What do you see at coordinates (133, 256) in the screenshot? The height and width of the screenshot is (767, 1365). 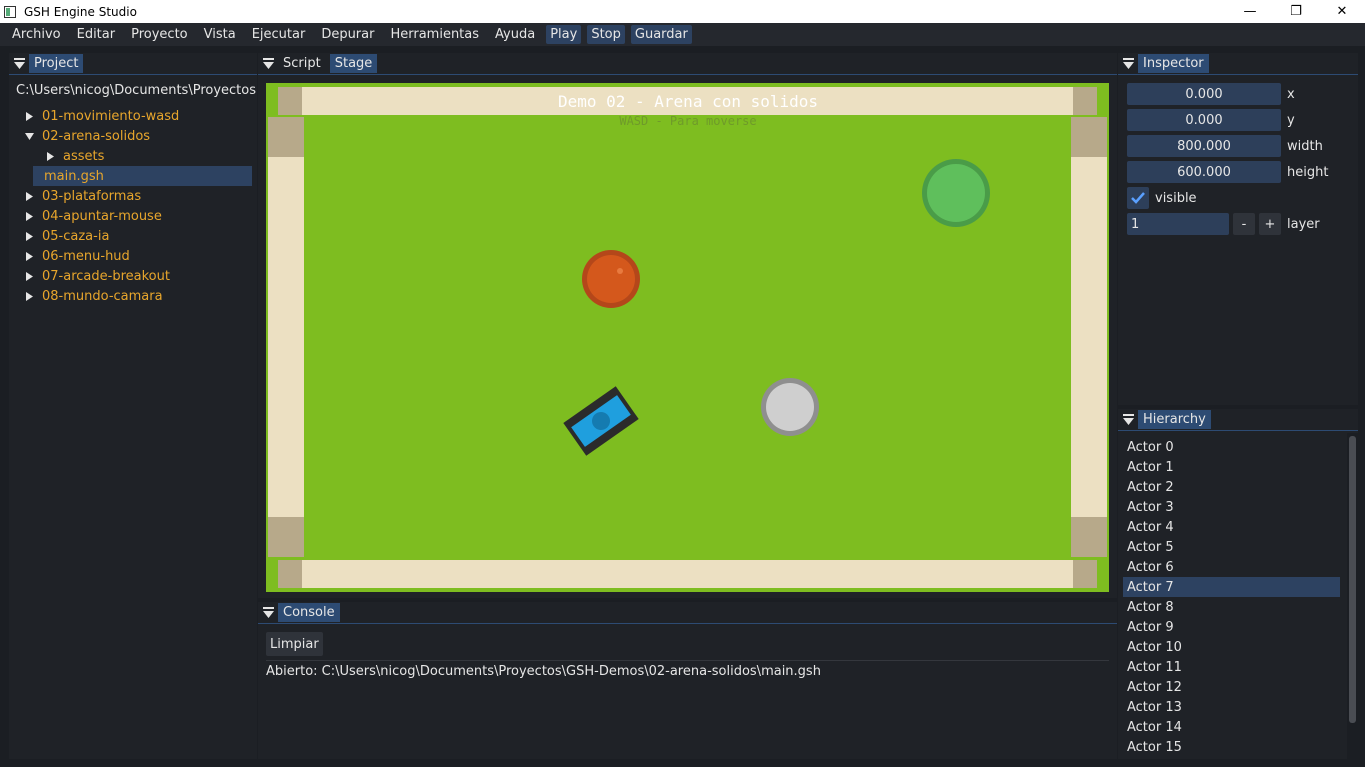 I see `tree-item-06: 06-menu-hud` at bounding box center [133, 256].